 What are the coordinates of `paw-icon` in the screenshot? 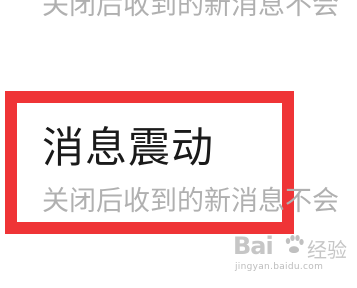 It's located at (294, 245).